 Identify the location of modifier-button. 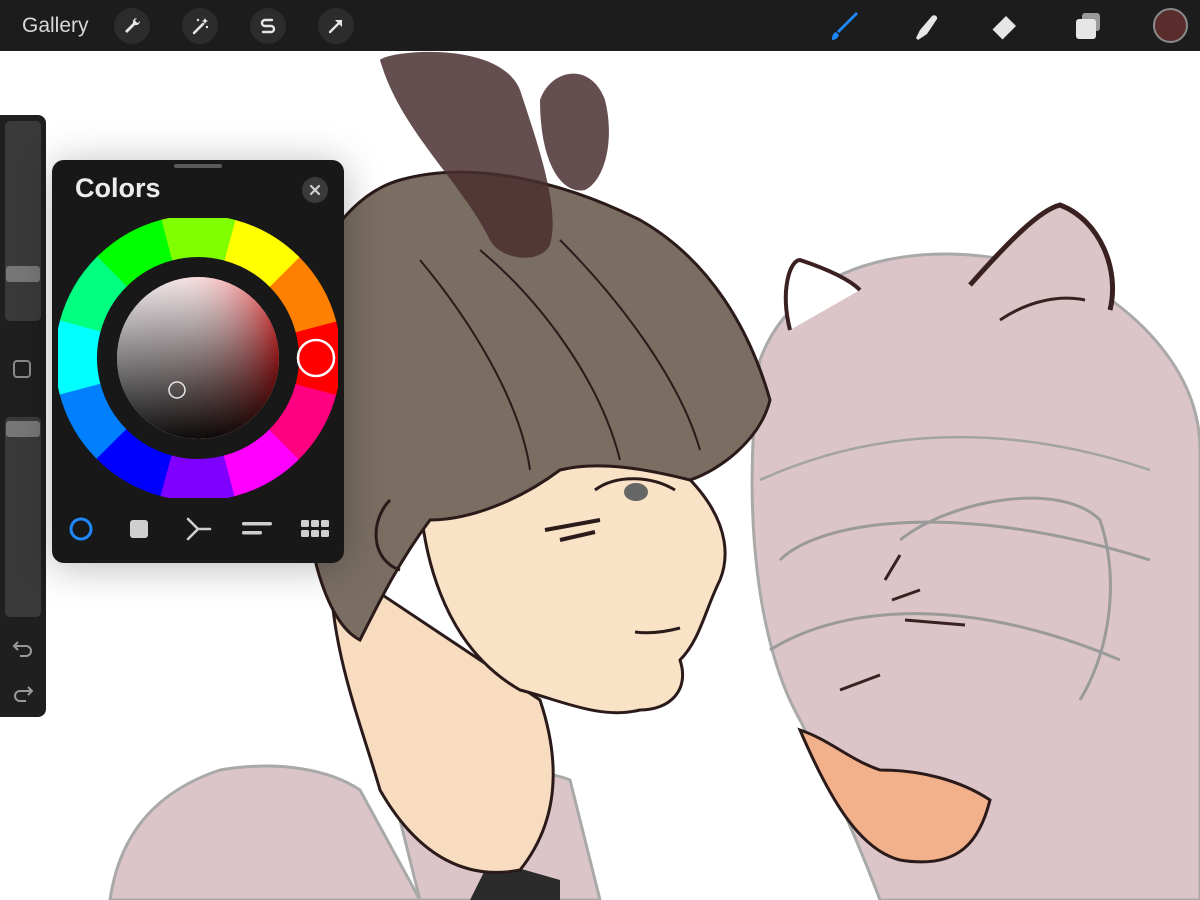
(22, 369).